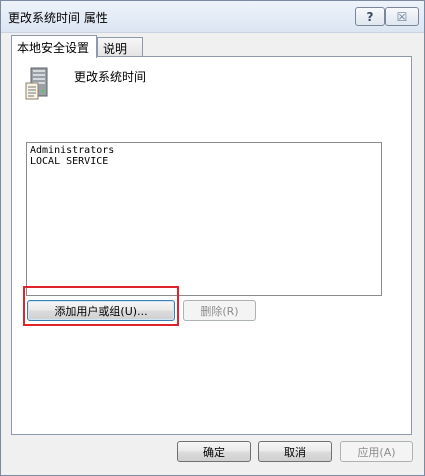 The image size is (425, 476). Describe the element at coordinates (214, 451) in the screenshot. I see `ok-button: 确定` at that location.